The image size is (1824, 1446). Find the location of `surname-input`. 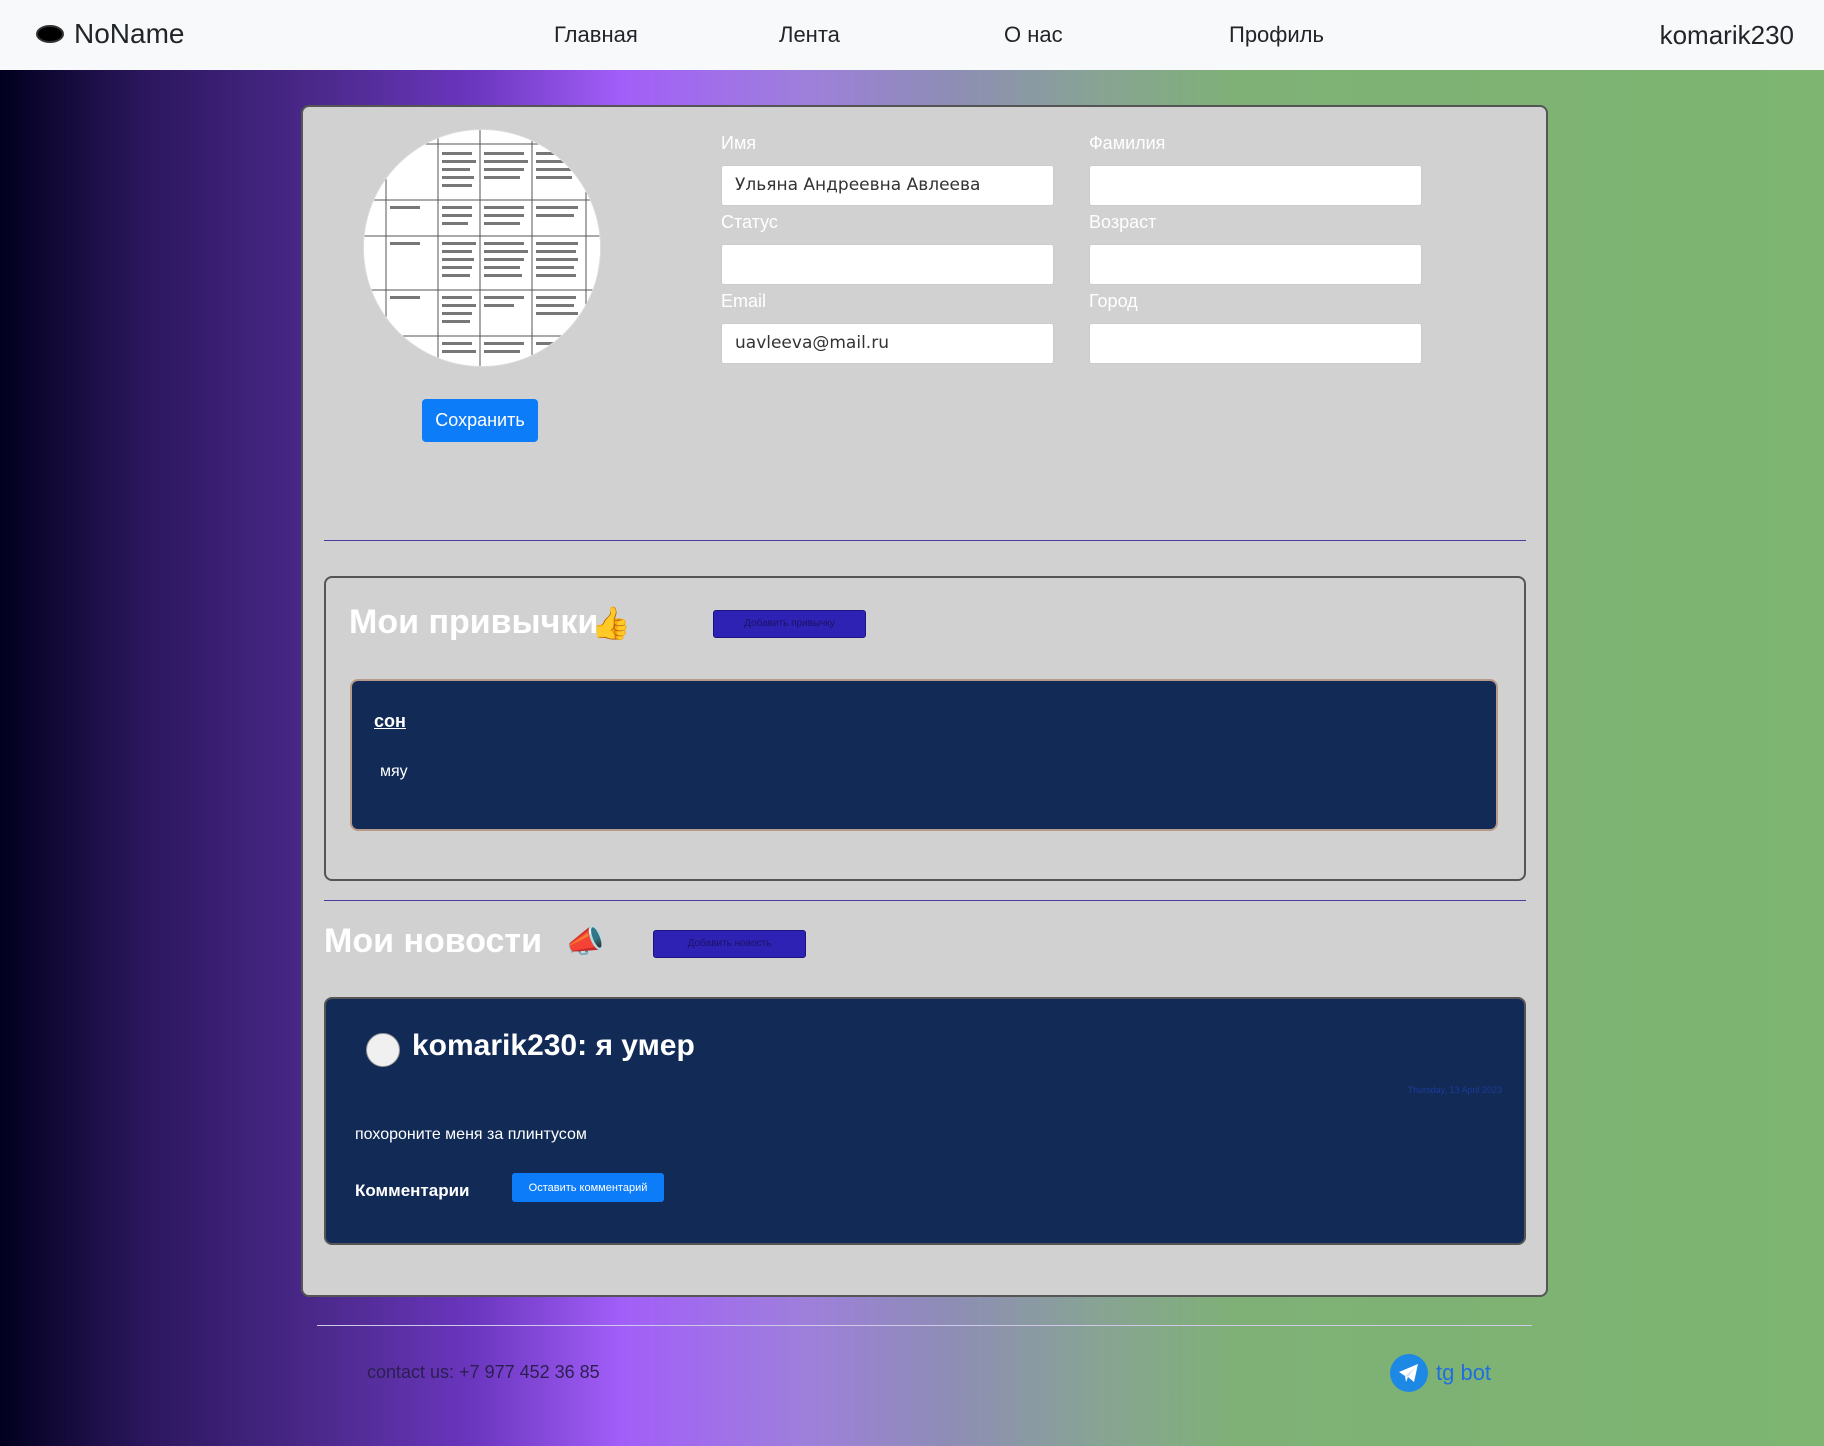

surname-input is located at coordinates (1255, 185).